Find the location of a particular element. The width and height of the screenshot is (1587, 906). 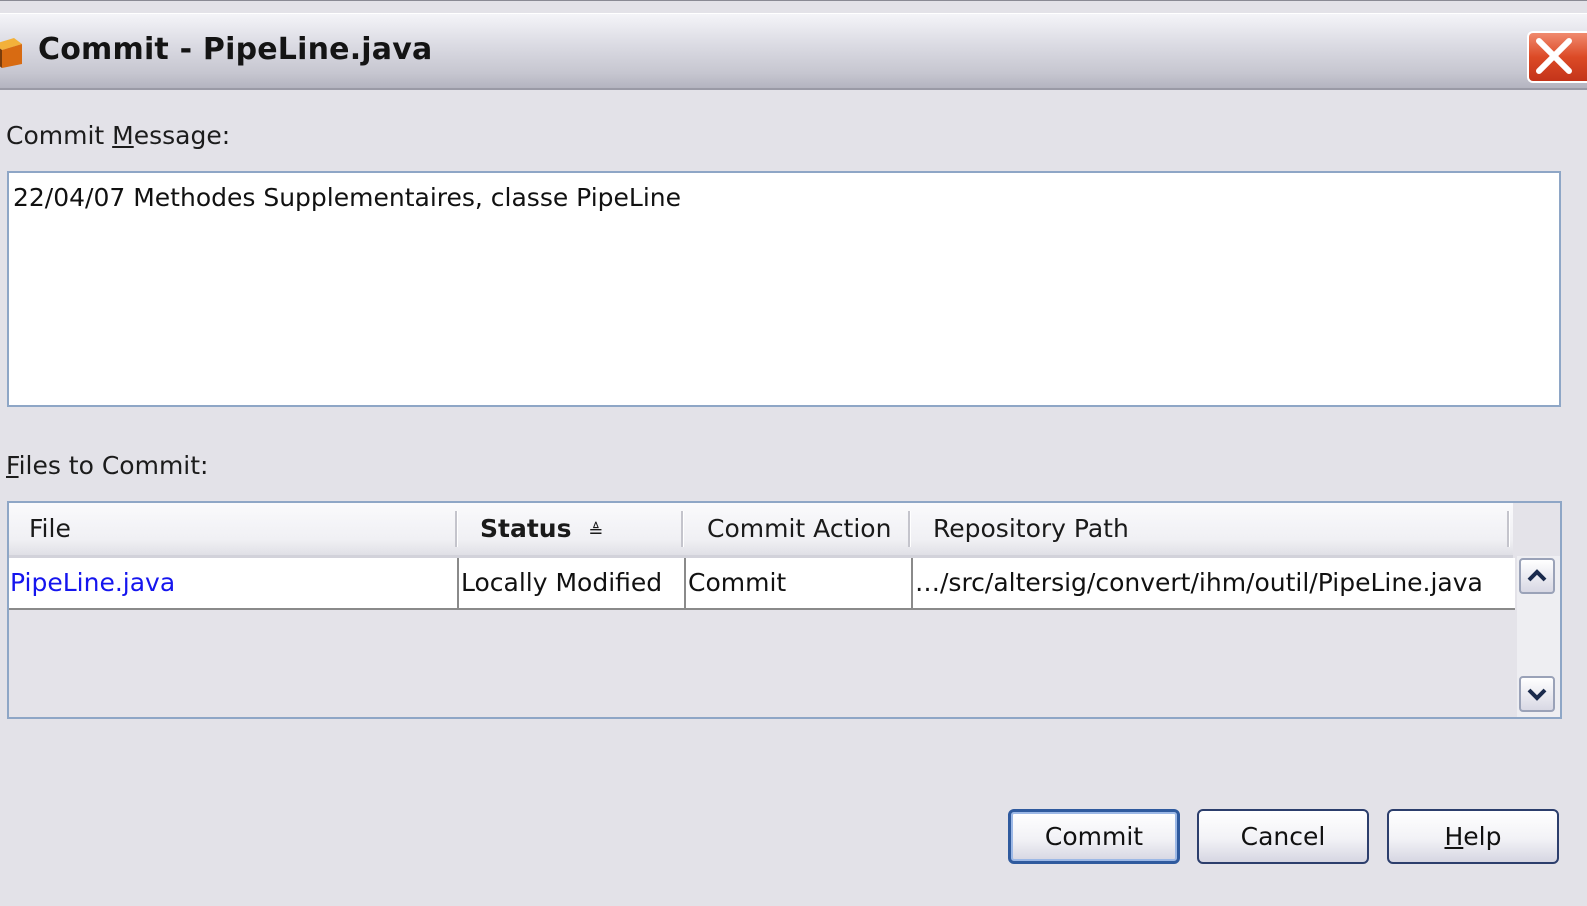

sort-ascending-icon: ≜ is located at coordinates (596, 531).